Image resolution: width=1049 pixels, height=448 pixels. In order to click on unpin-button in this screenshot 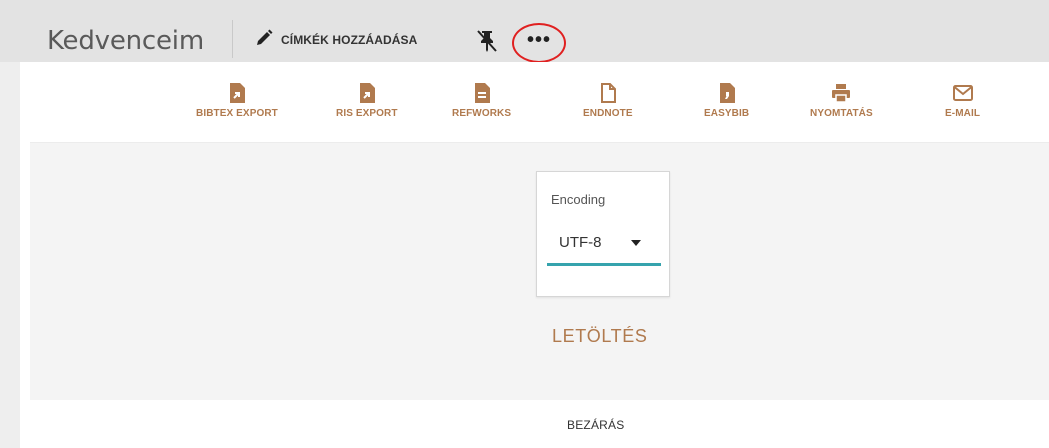, I will do `click(487, 41)`.